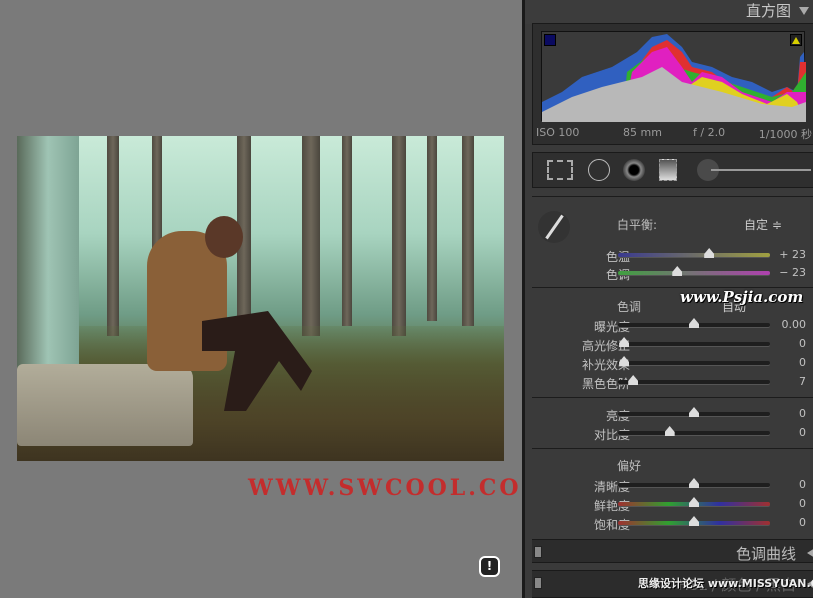 The width and height of the screenshot is (813, 598). Describe the element at coordinates (804, 11) in the screenshot. I see `collapse-triangle-icon` at that location.